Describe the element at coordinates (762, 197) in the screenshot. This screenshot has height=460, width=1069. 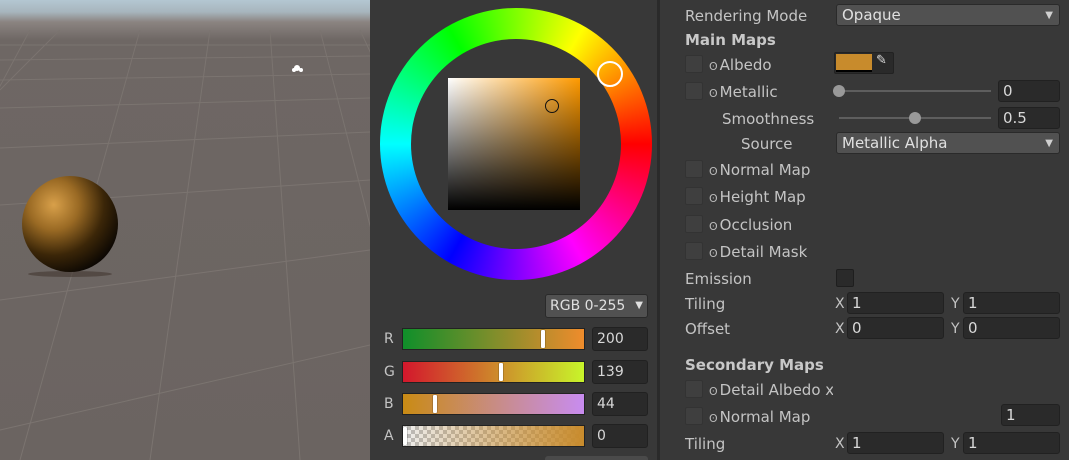
I see `height-map-label: Height Map` at that location.